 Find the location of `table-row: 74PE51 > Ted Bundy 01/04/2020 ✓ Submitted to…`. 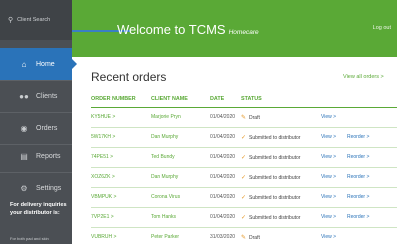

table-row: 74PE51 > Ted Bundy 01/04/2020 ✓ Submitted to… is located at coordinates (244, 157).